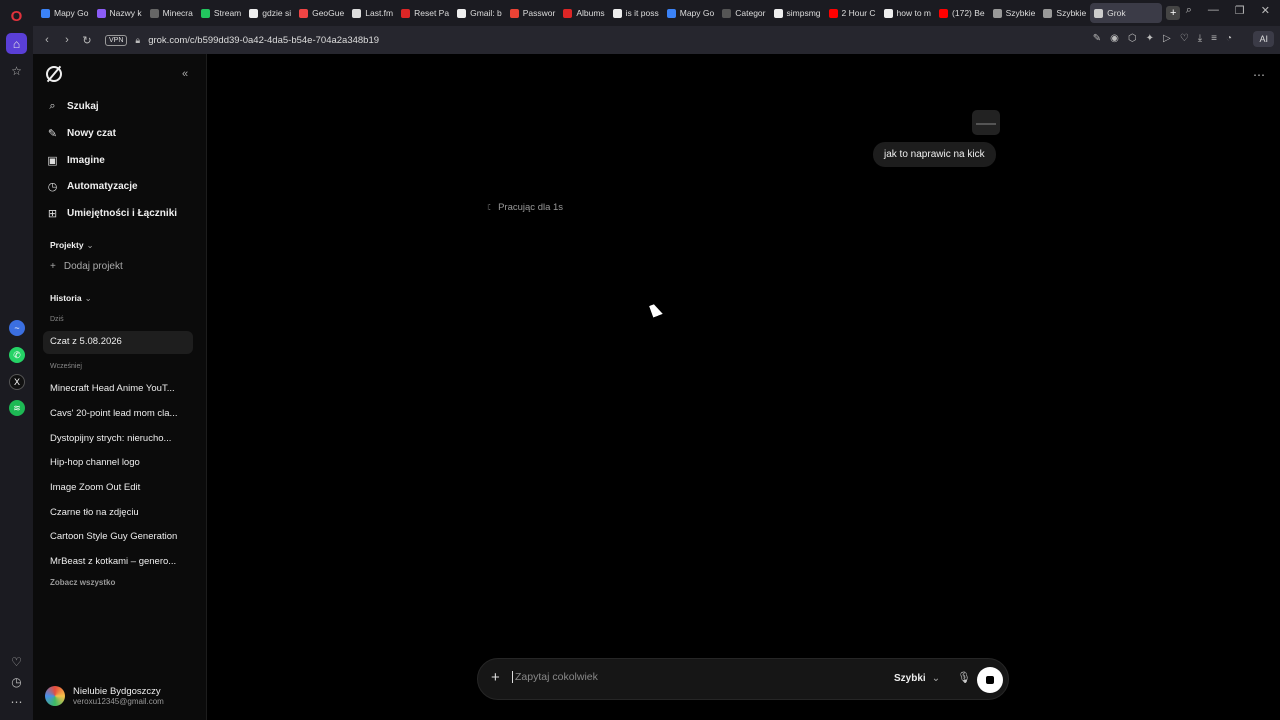  What do you see at coordinates (1150, 38) in the screenshot?
I see `extension-icon: ✦` at bounding box center [1150, 38].